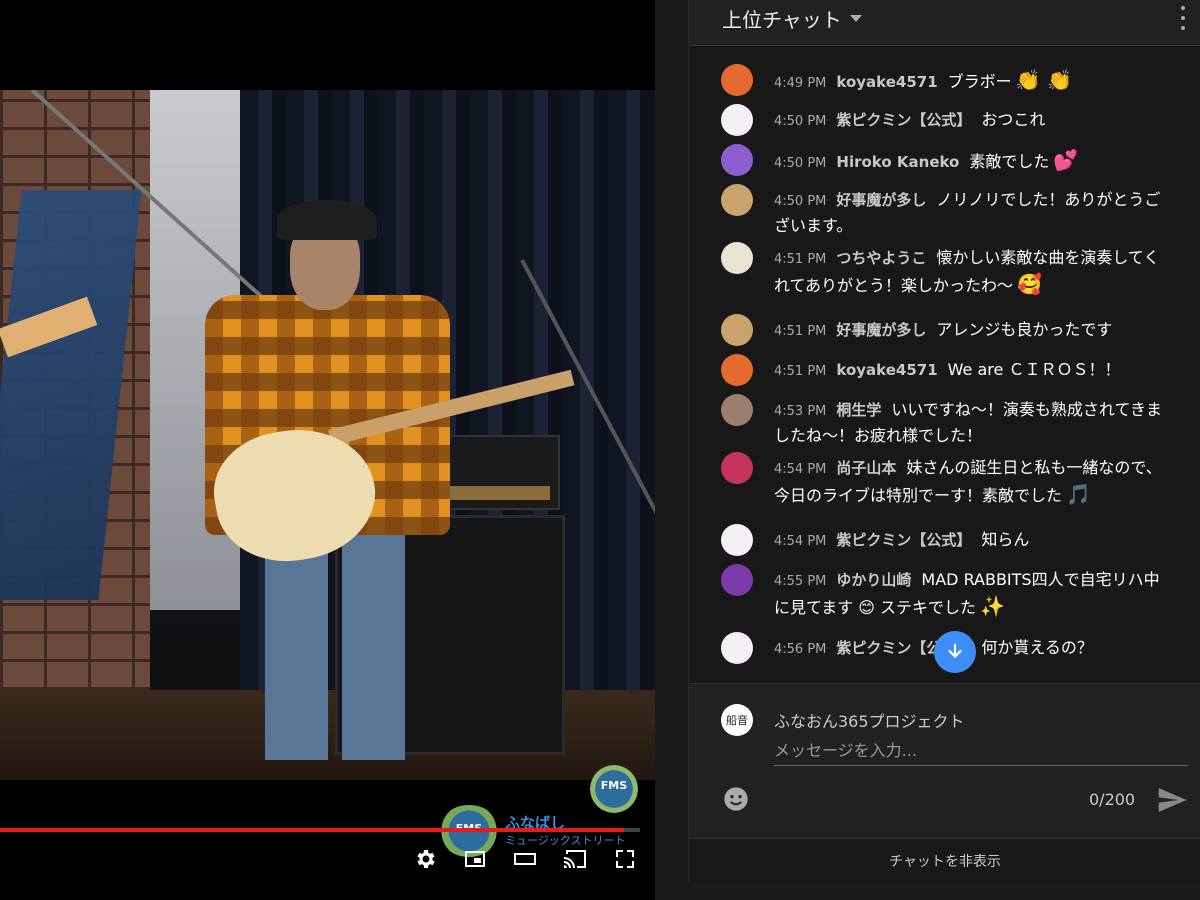  Describe the element at coordinates (992, 606) in the screenshot. I see `message-emoji: ✨` at that location.